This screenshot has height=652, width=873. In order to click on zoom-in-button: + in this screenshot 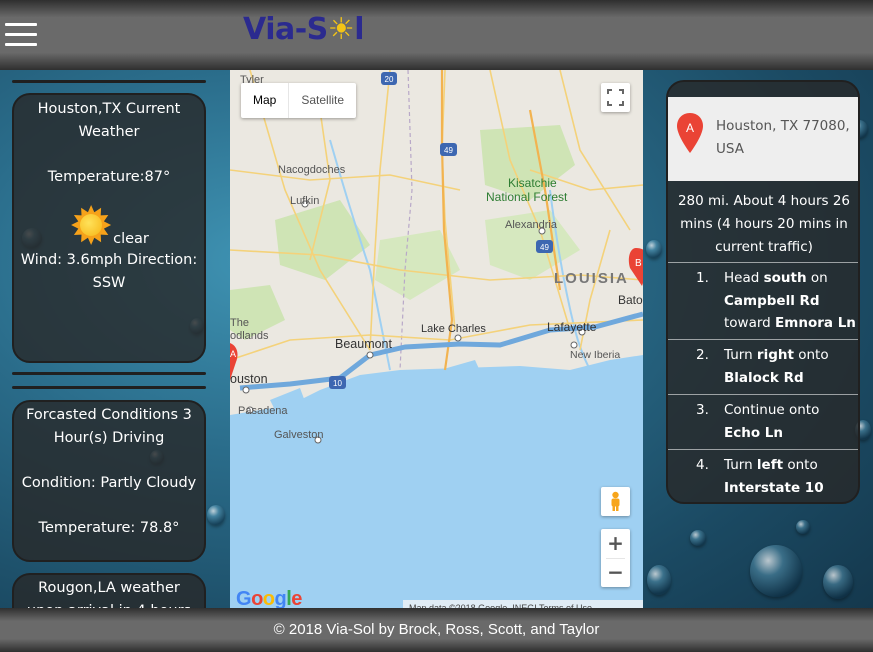, I will do `click(615, 543)`.